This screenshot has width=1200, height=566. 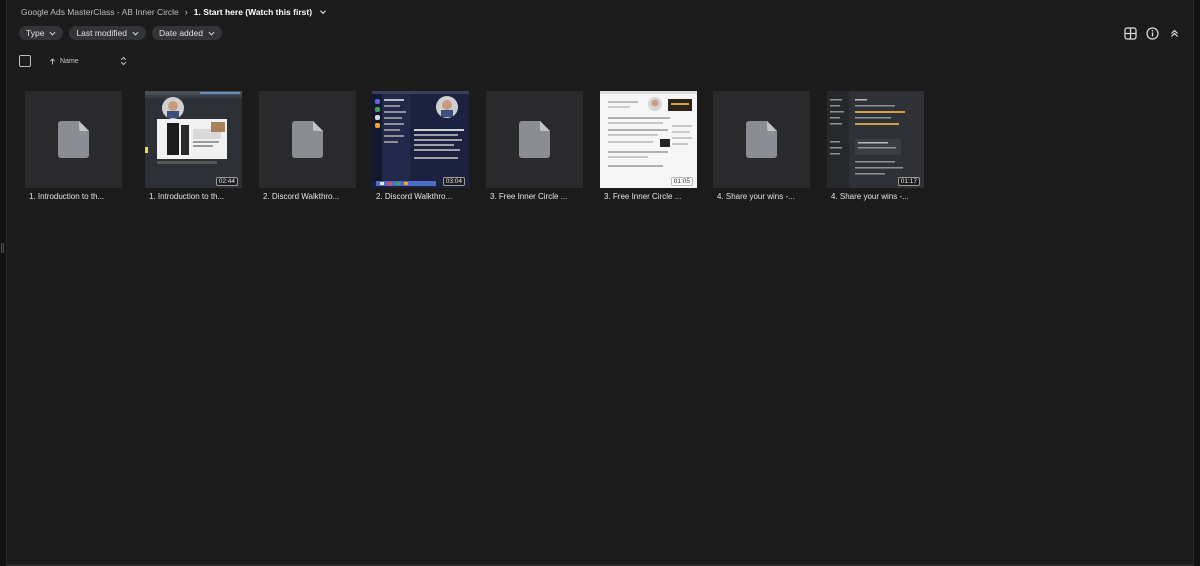 I want to click on filter-last-modified-button: Last modified, so click(x=107, y=33).